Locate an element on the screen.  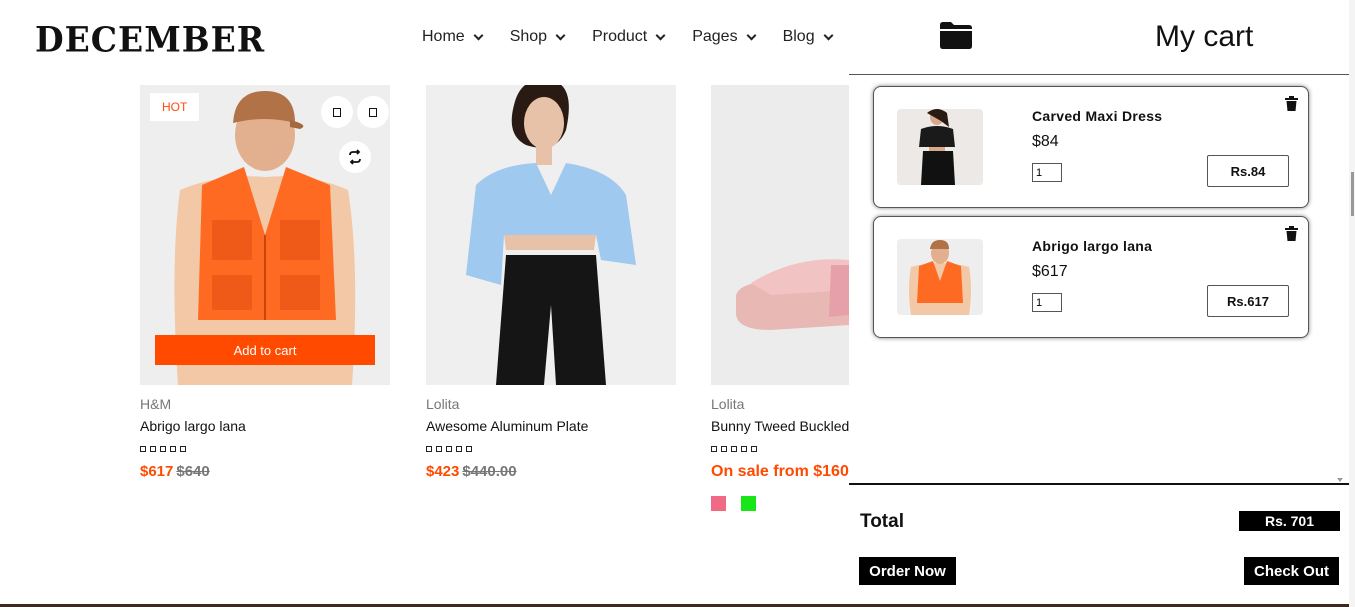
dress-thumbnail is located at coordinates (940, 147).